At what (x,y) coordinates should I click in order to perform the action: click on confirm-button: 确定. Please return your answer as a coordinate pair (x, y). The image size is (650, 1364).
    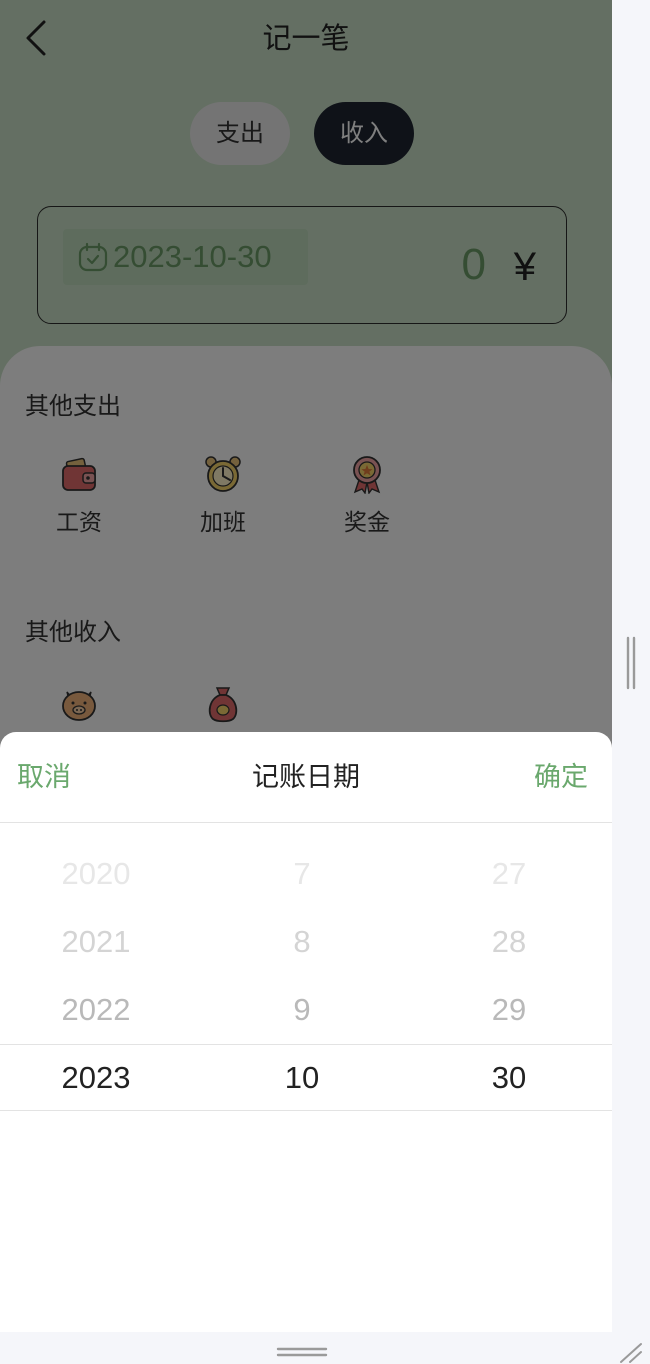
    Looking at the image, I should click on (561, 778).